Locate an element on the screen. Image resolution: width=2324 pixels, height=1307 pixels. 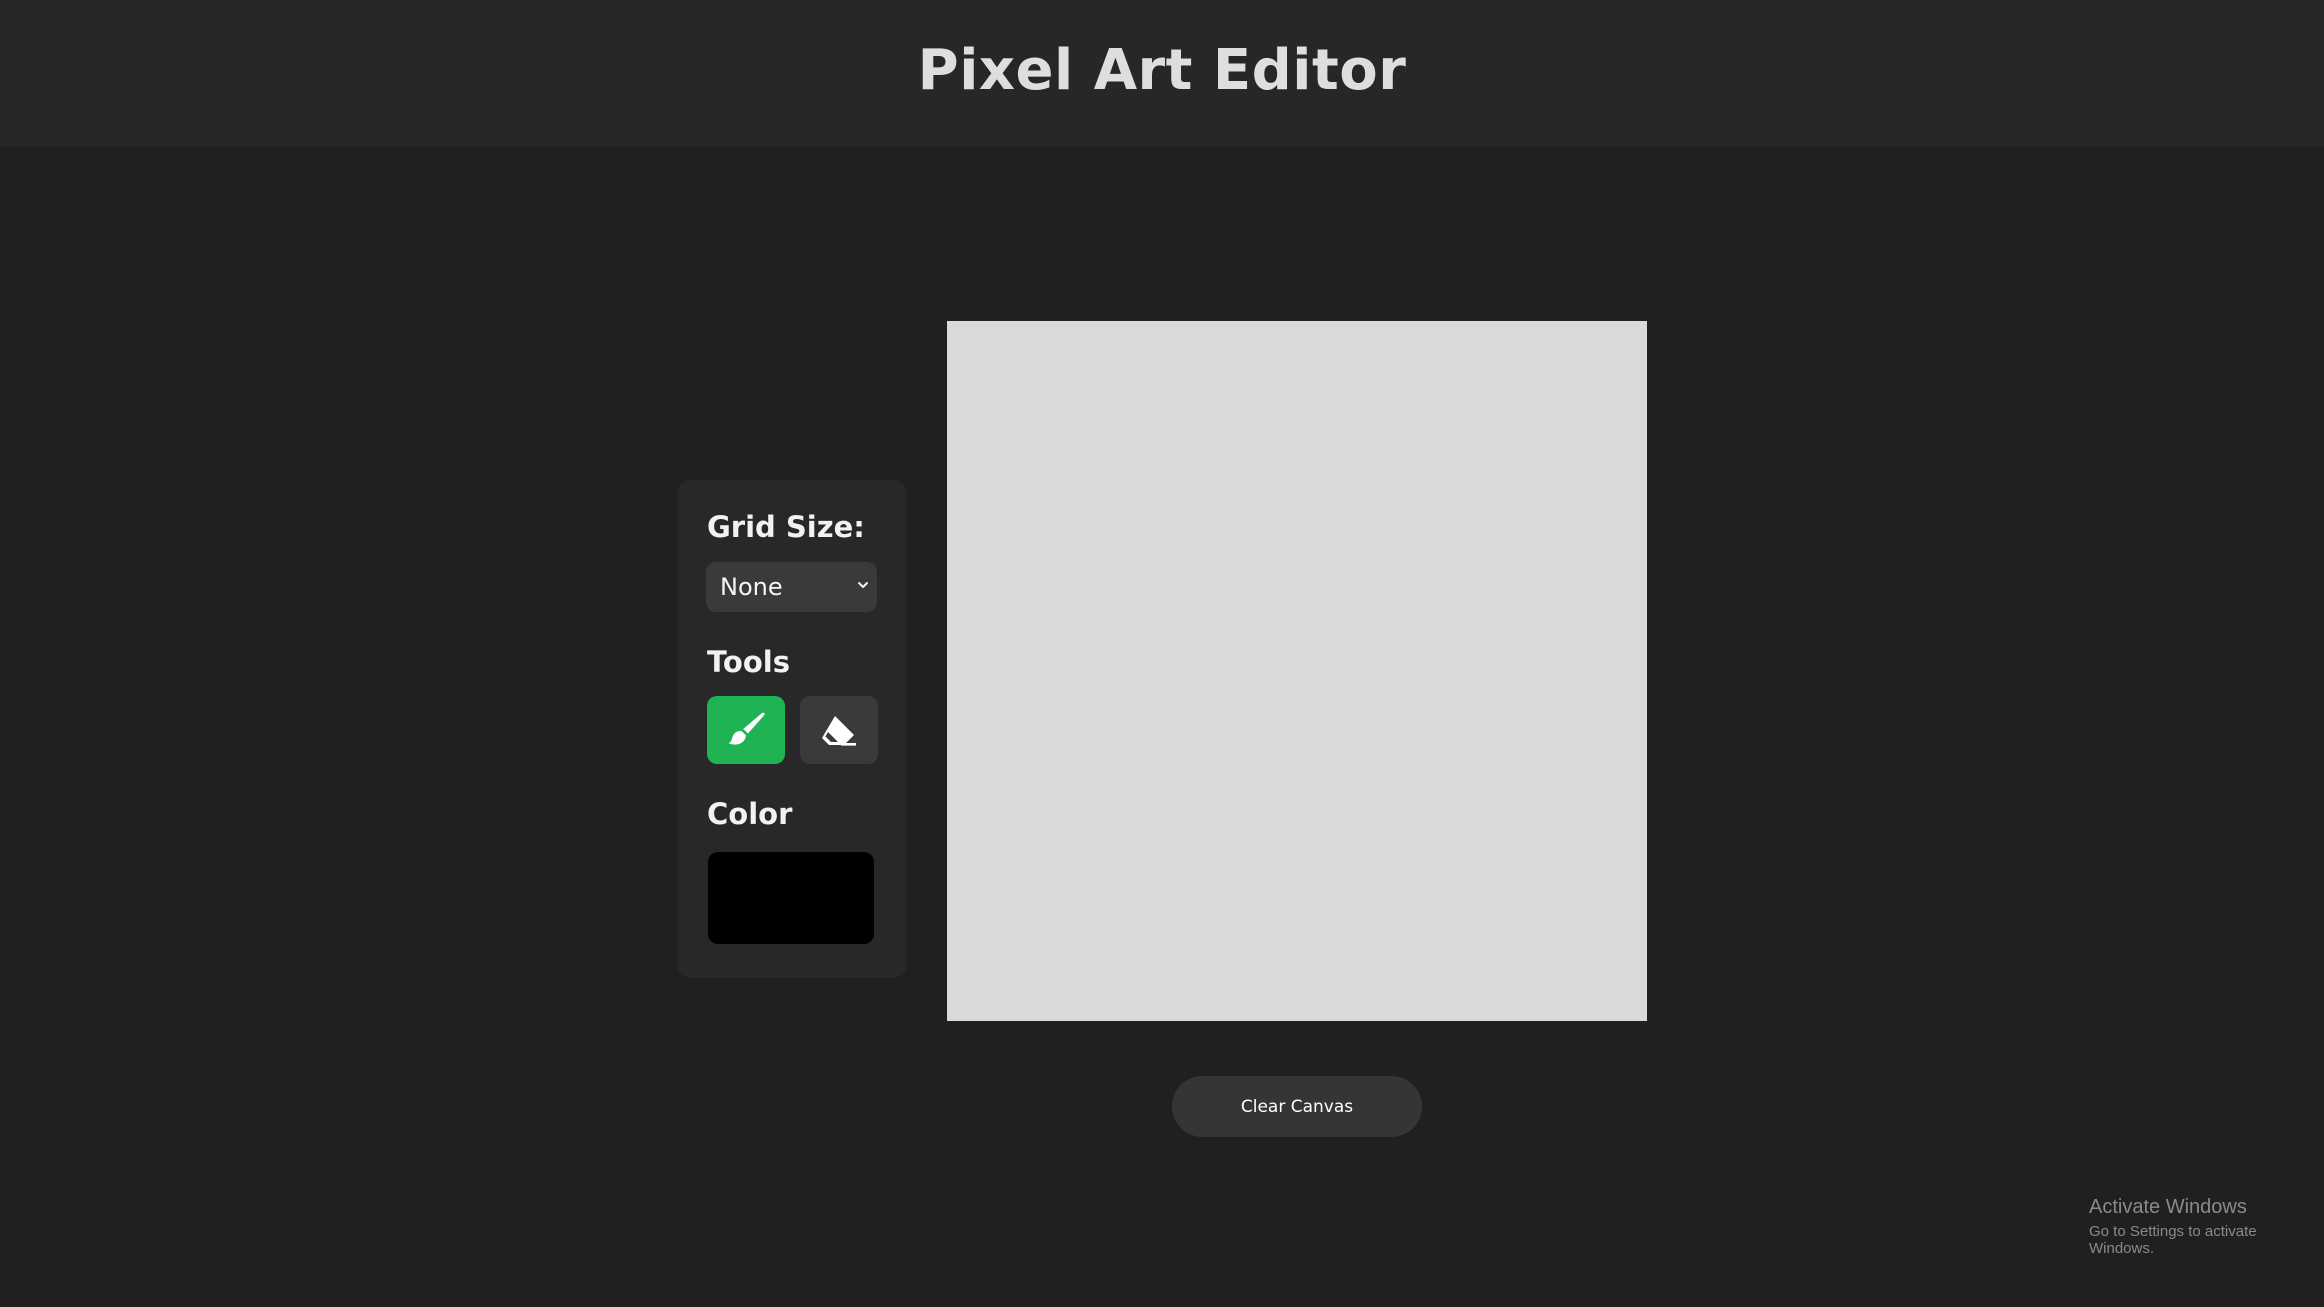
tool-panel: Grid Size: None Tools Color is located at coordinates (792, 729).